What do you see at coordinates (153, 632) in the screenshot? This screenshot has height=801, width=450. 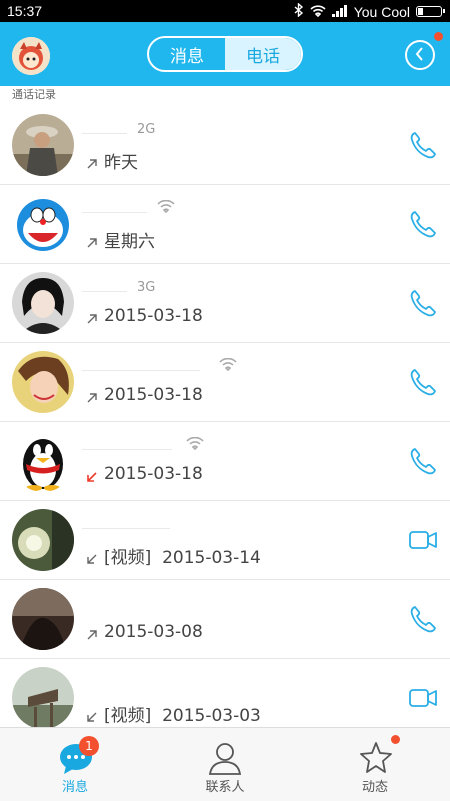 I see `call-date: 2015-03-08` at bounding box center [153, 632].